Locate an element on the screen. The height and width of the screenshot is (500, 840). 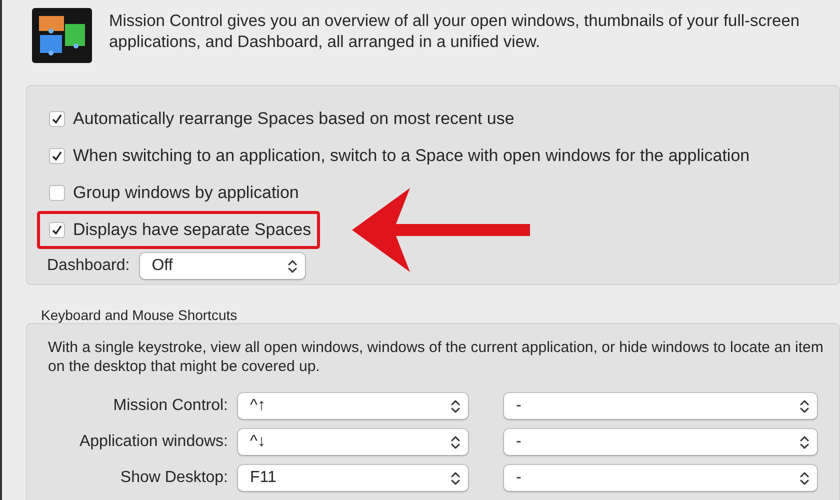
dropdown: ^↓ is located at coordinates (353, 442).